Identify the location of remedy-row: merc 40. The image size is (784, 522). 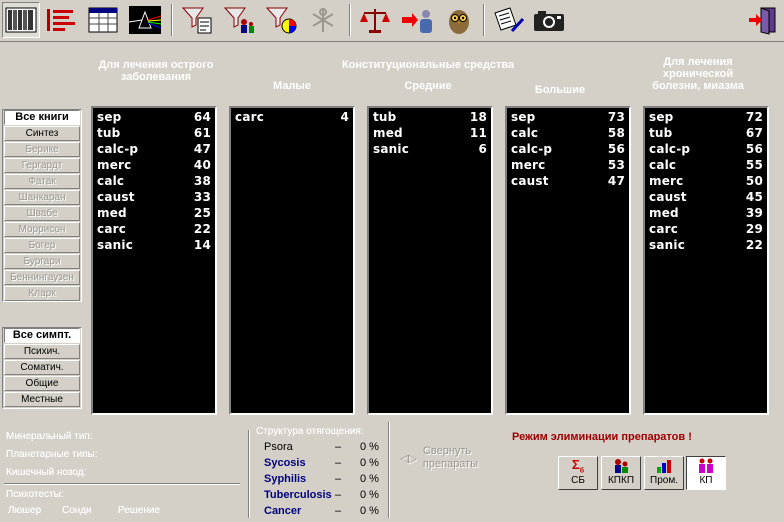
(154, 165).